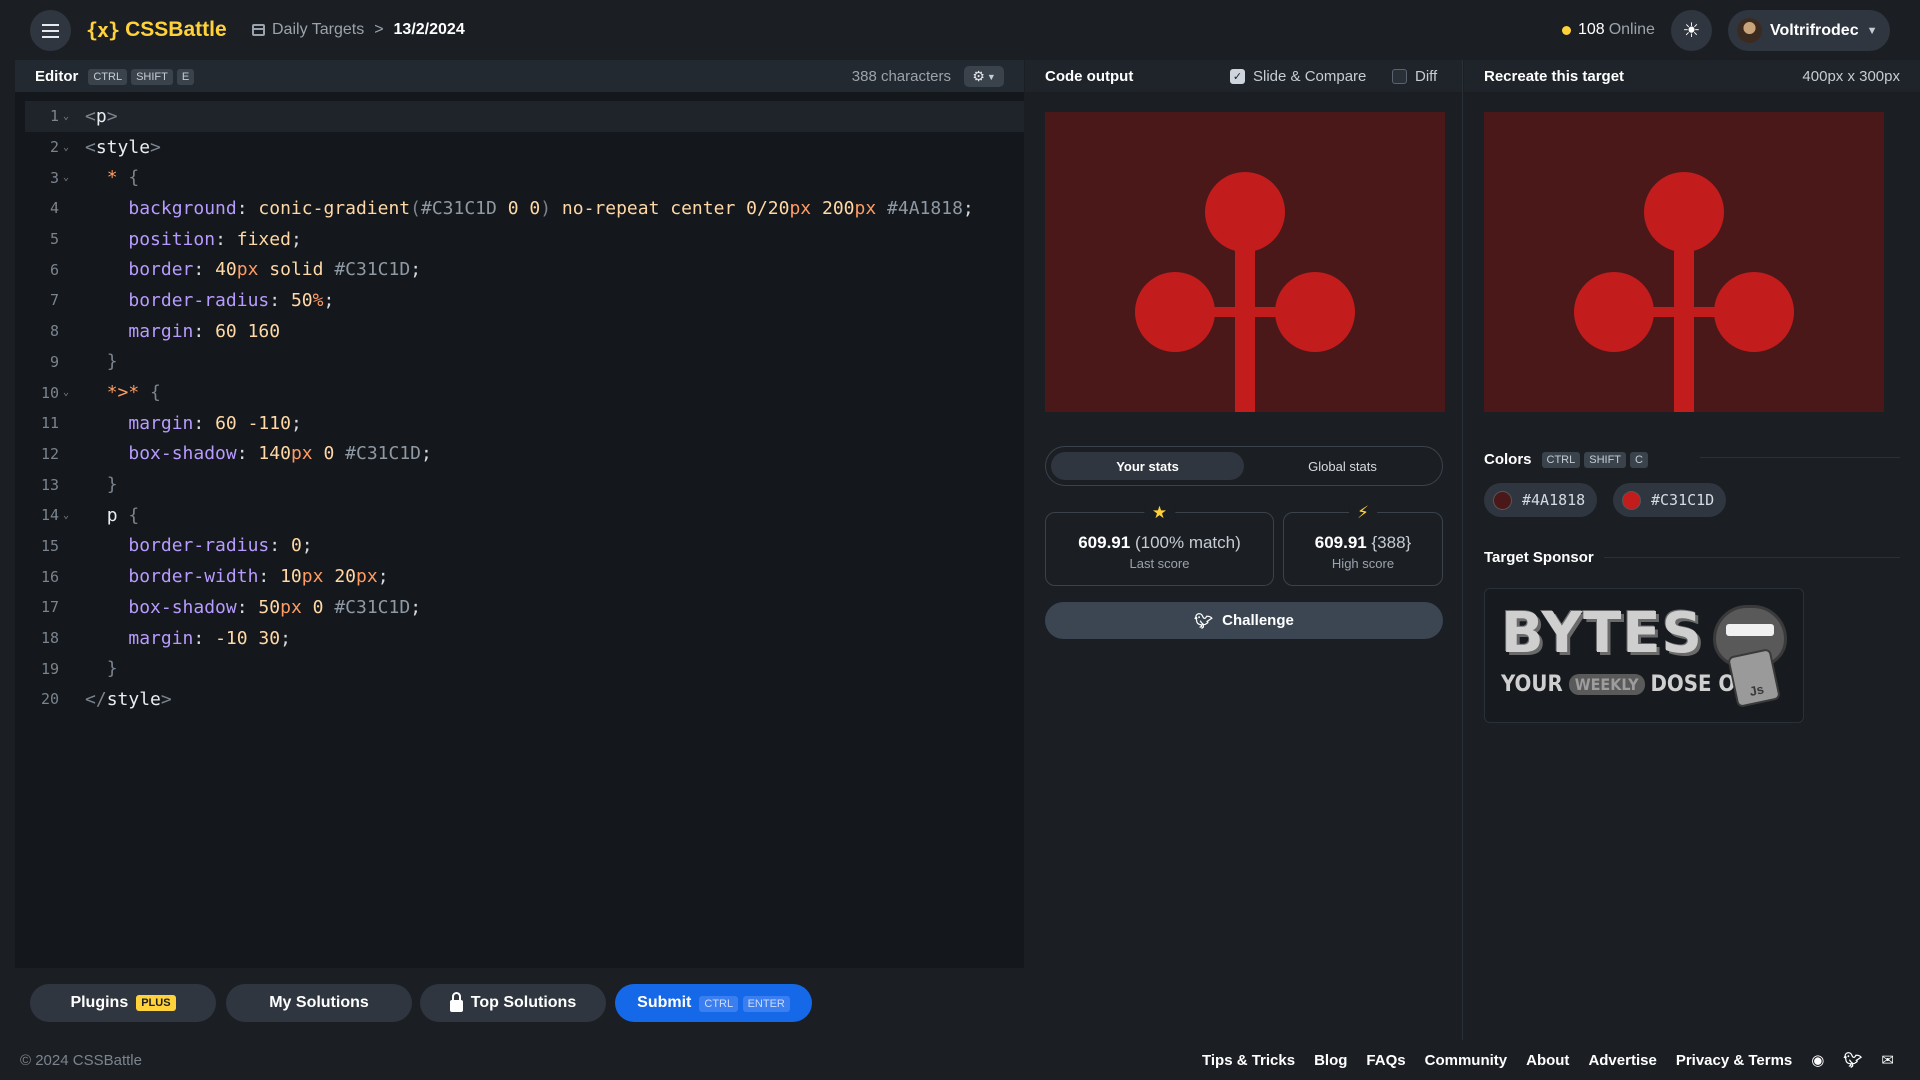  What do you see at coordinates (524, 269) in the screenshot?
I see `code-line: 6 border: 40px solid #C31C1D;` at bounding box center [524, 269].